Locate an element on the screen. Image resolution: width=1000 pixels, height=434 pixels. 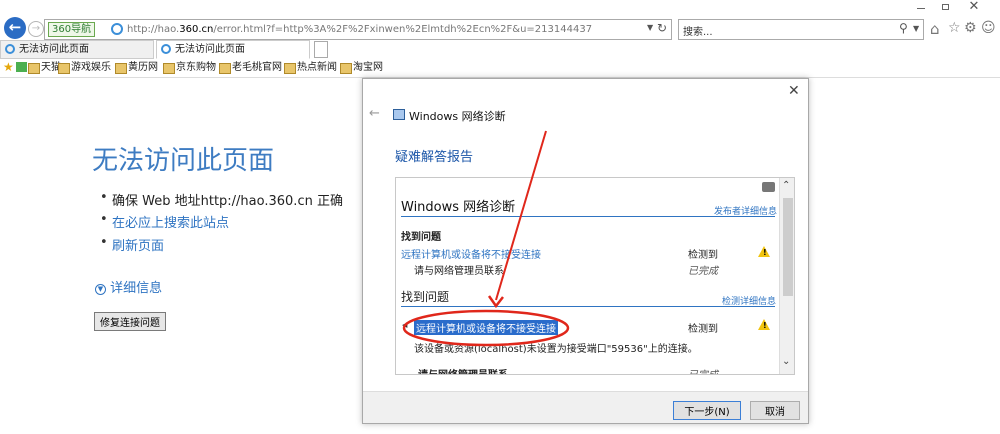
annotation-overlay is located at coordinates (486, 238).